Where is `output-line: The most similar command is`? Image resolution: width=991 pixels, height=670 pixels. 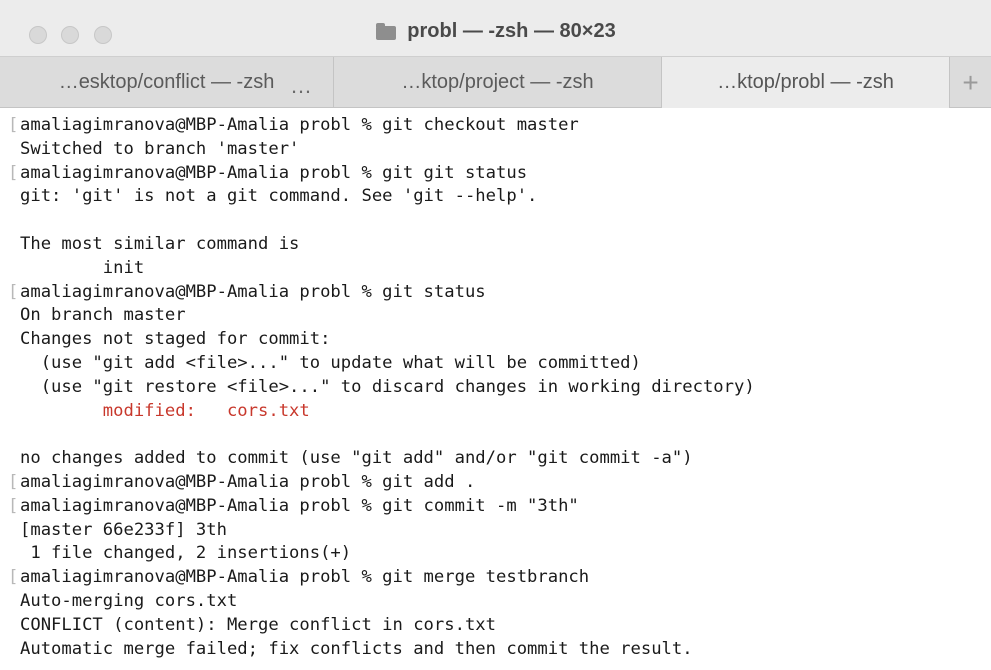
output-line: The most similar command is is located at coordinates (160, 243).